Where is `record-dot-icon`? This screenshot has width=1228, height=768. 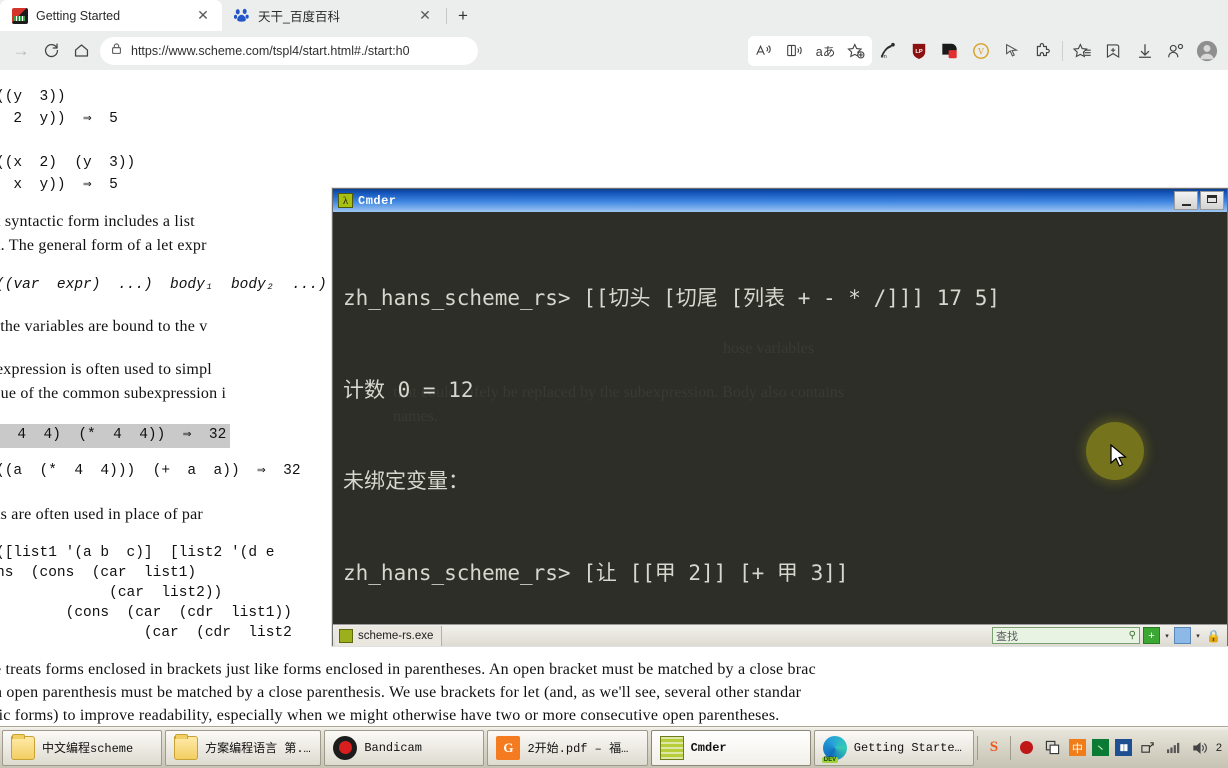
record-dot-icon is located at coordinates (1027, 748).